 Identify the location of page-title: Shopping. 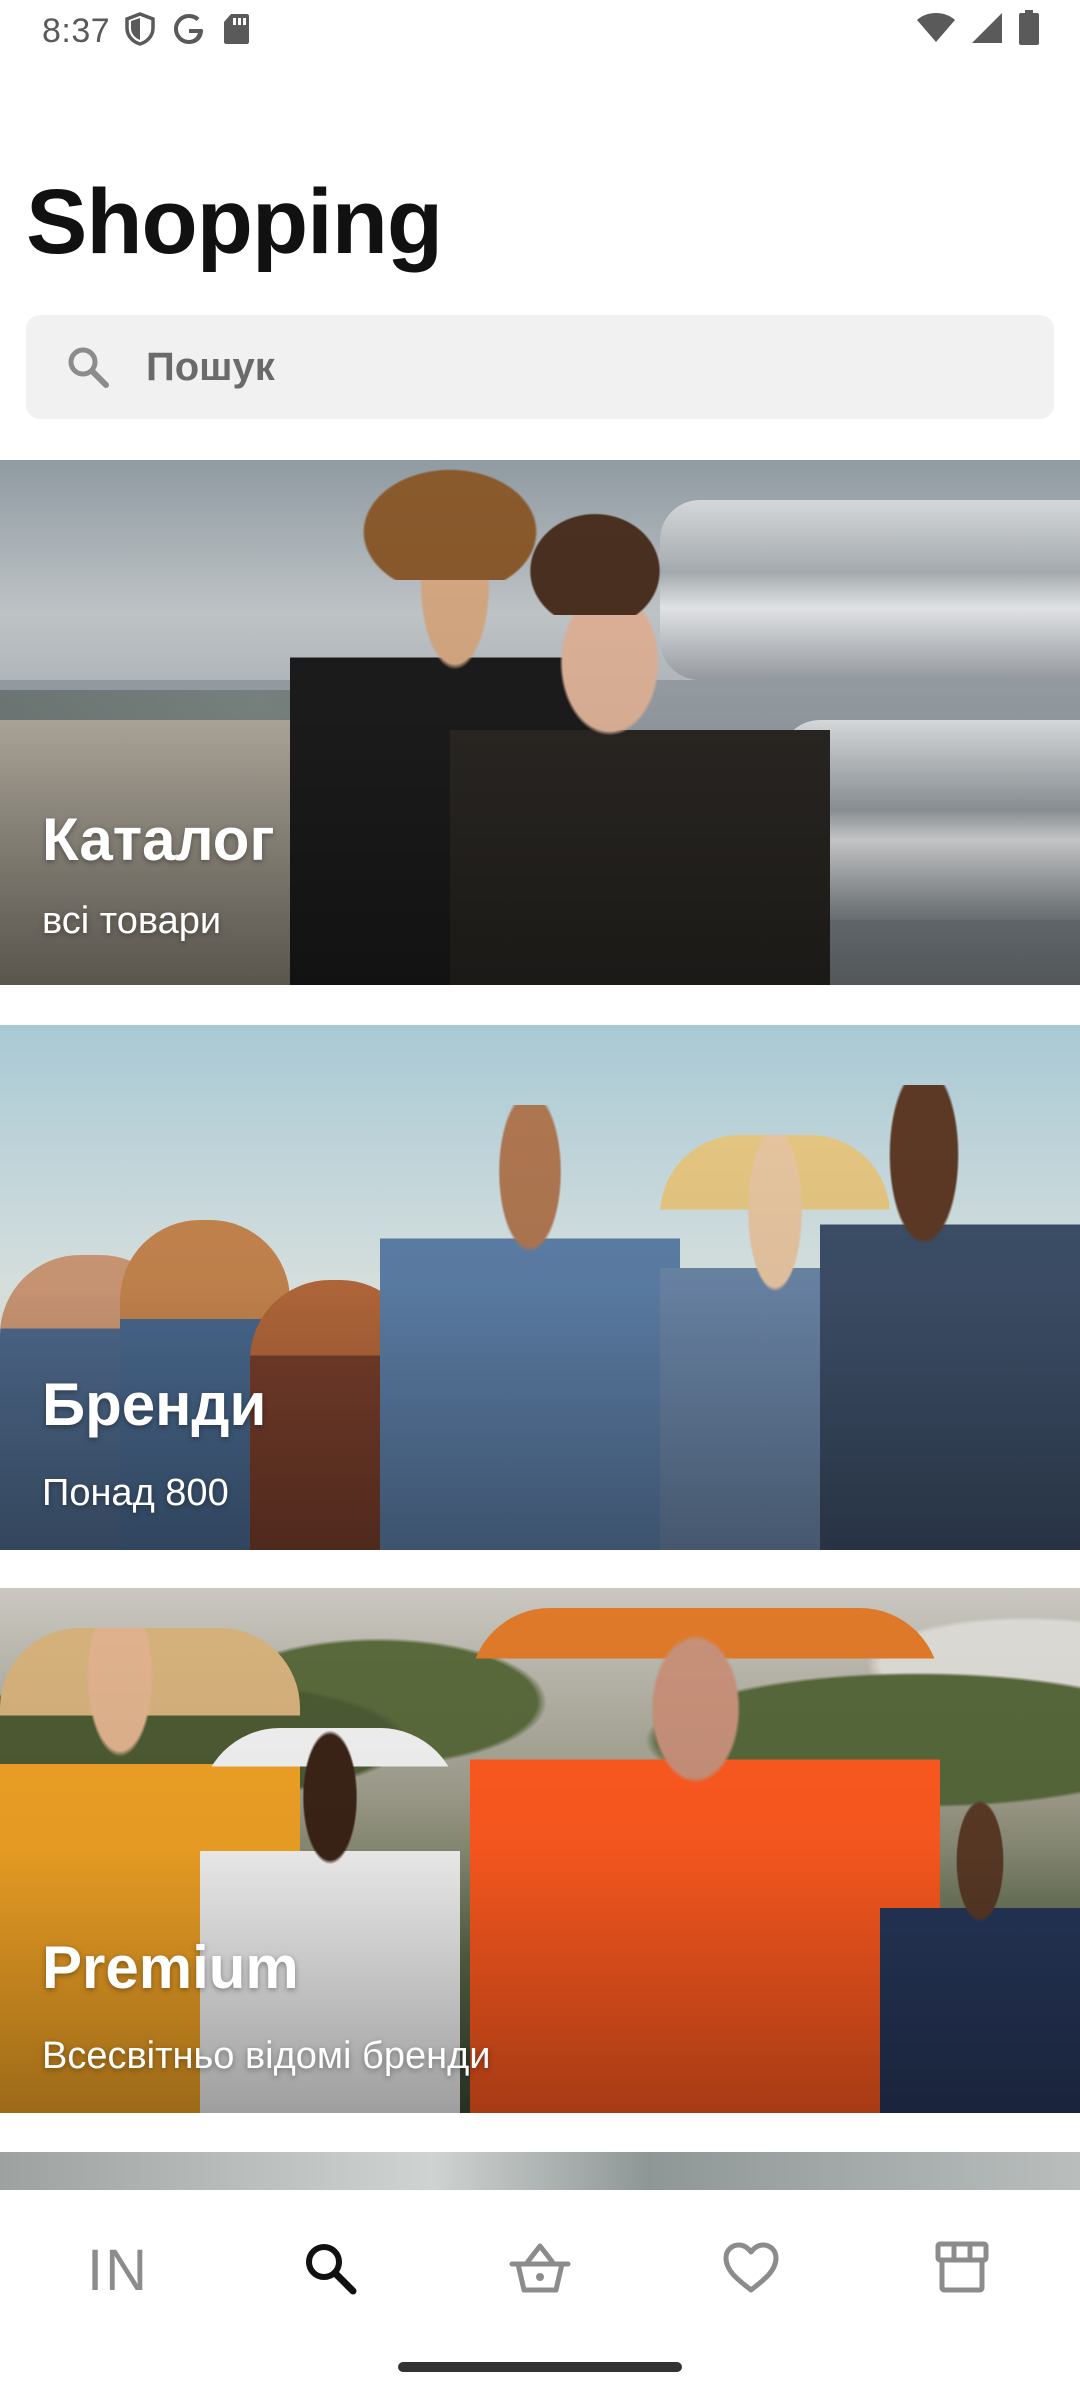
(234, 222).